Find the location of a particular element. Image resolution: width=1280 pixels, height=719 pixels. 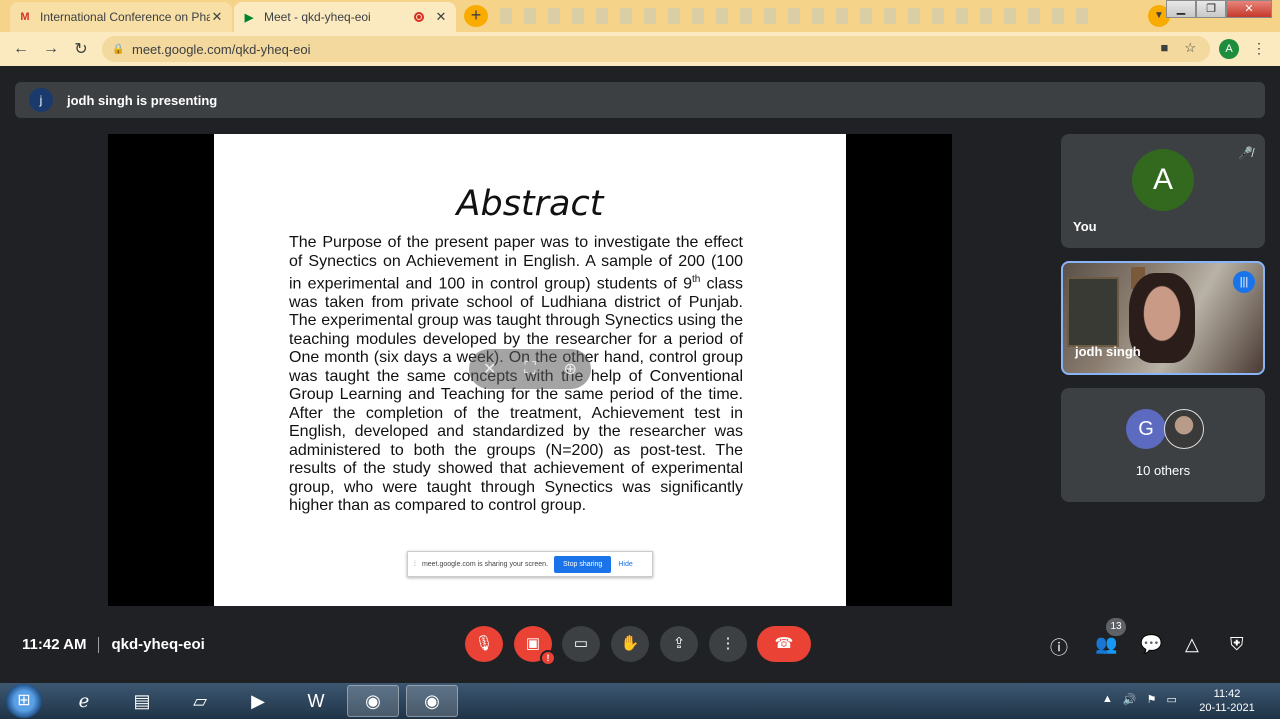

notes-icon: ▱ is located at coordinates (200, 701).